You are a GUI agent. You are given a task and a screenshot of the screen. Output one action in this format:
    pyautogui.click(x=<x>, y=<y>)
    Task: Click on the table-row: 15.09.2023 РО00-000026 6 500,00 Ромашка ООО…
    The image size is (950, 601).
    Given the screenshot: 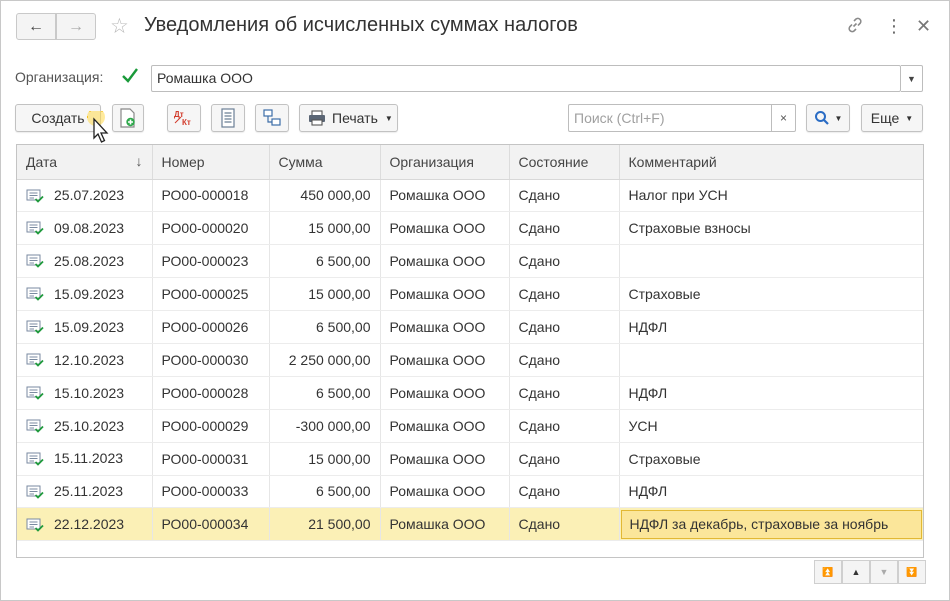 What is the action you would take?
    pyautogui.click(x=470, y=327)
    